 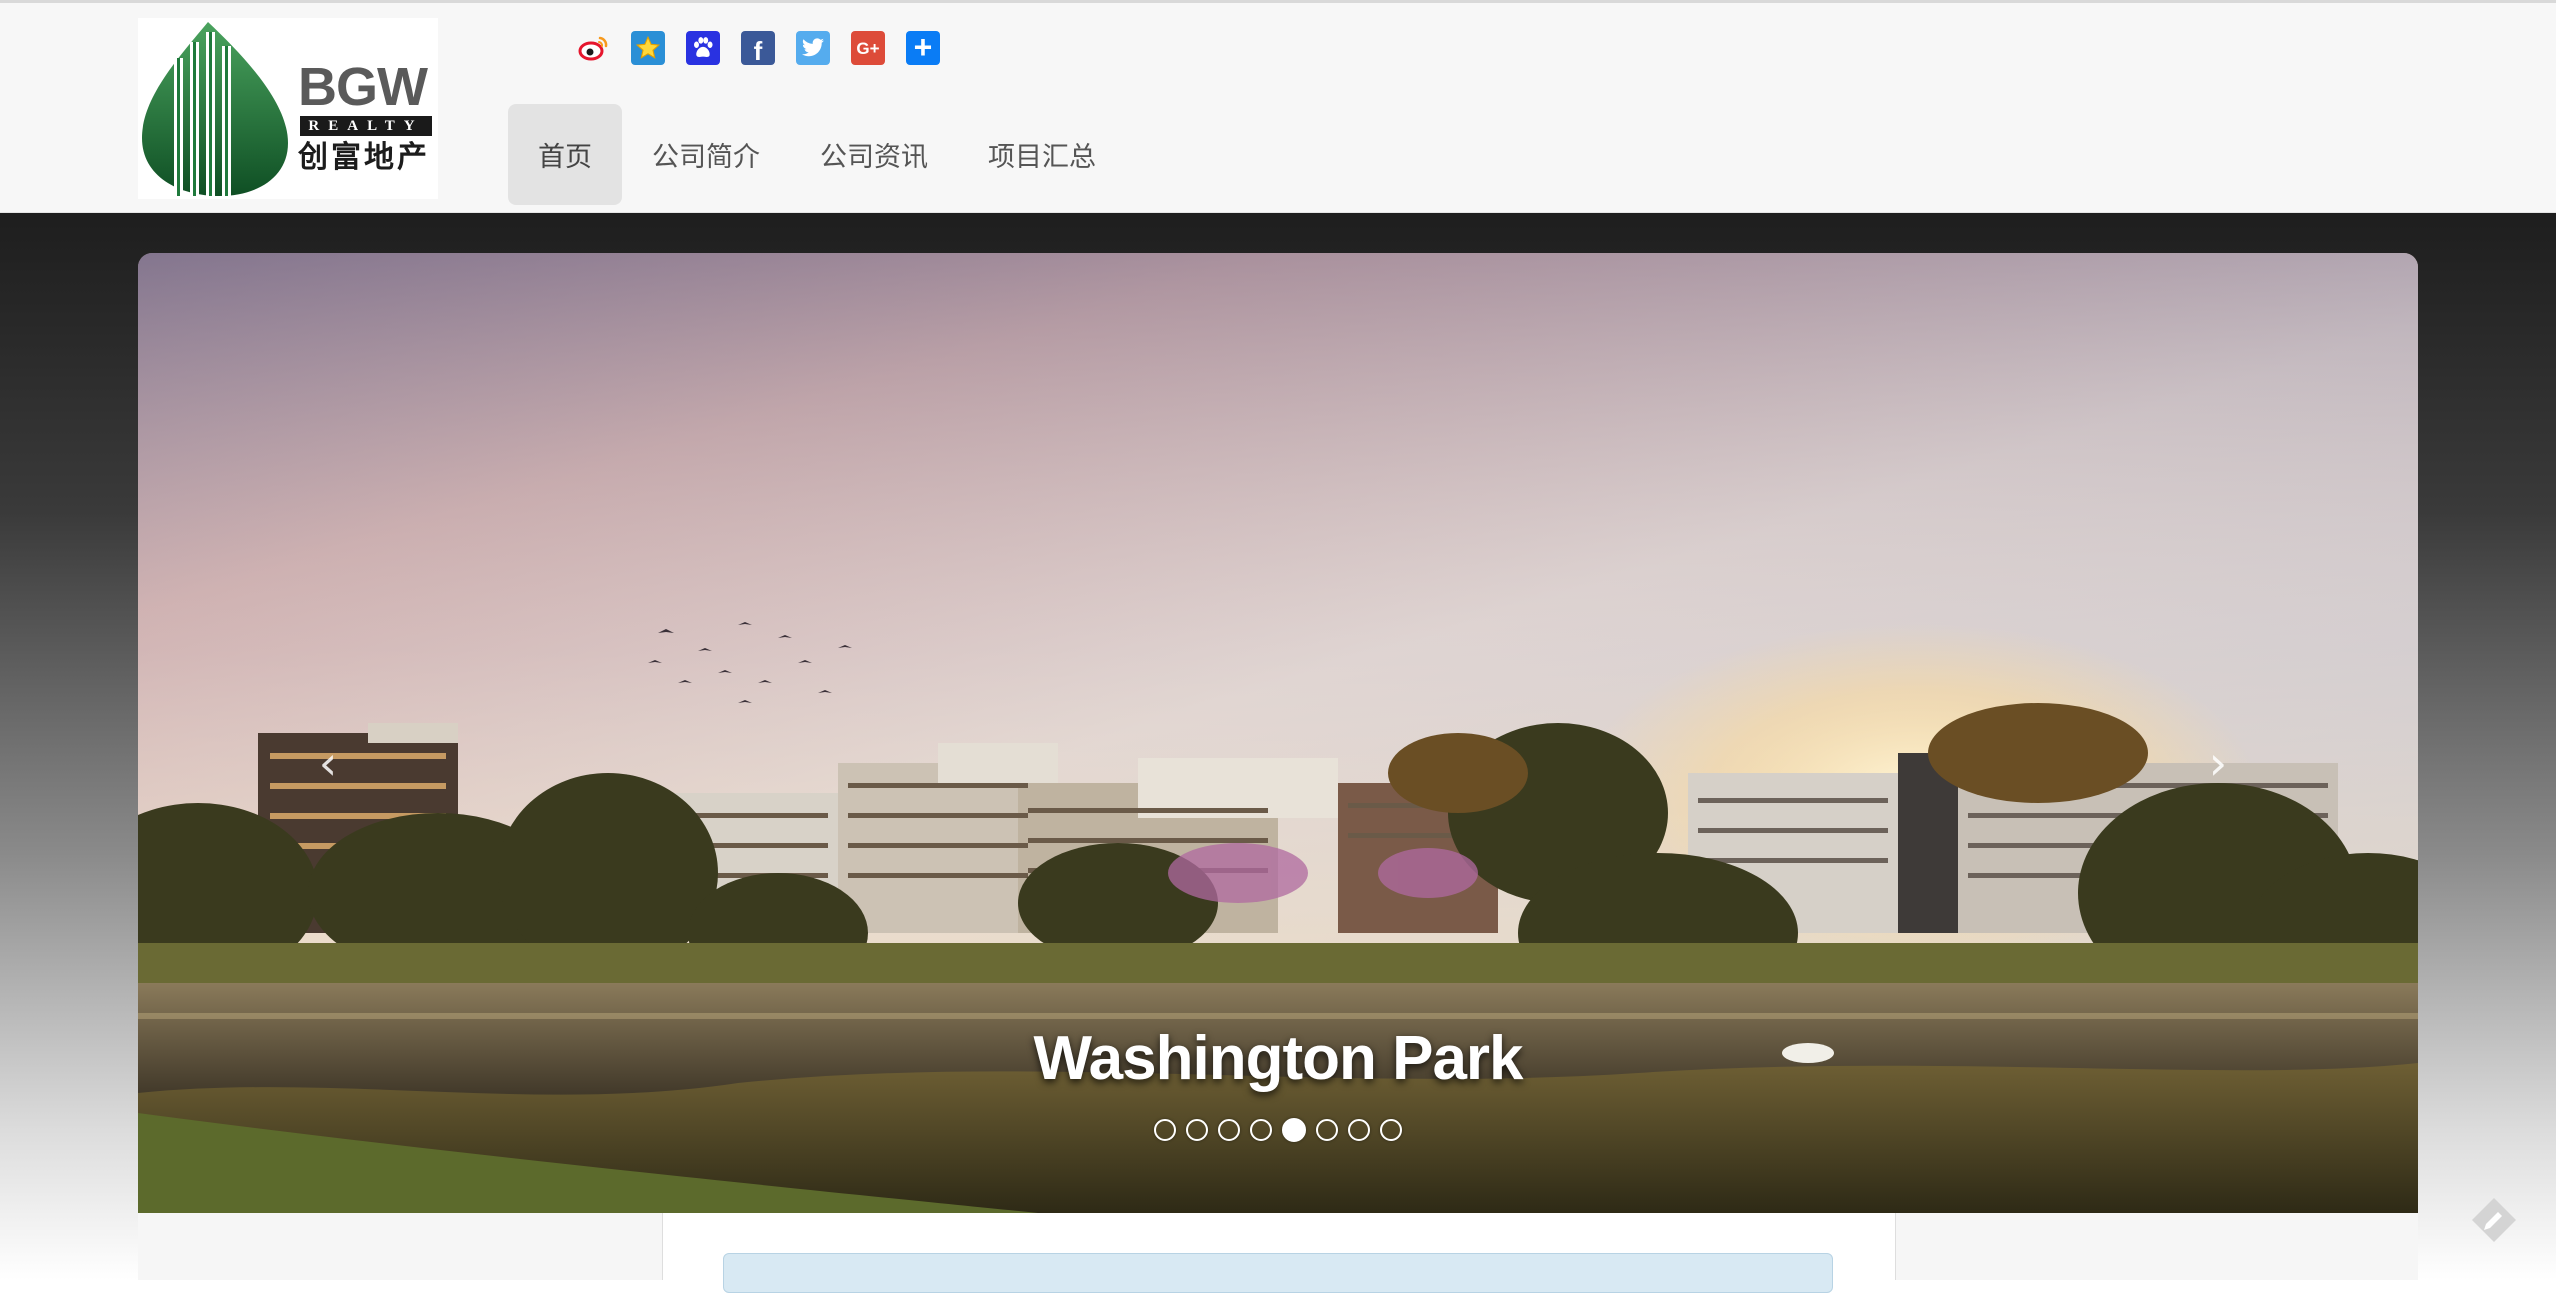 What do you see at coordinates (703, 48) in the screenshot?
I see `paw-icon` at bounding box center [703, 48].